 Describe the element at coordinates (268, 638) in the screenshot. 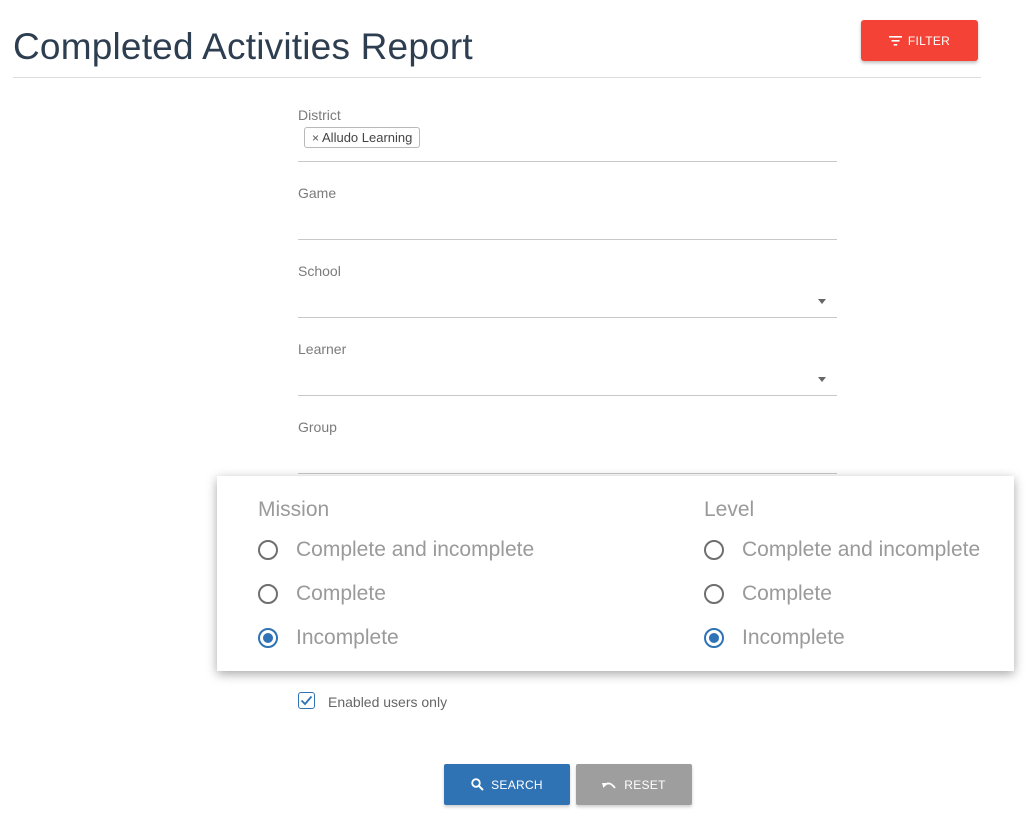

I see `mission-radio-incomplete` at that location.